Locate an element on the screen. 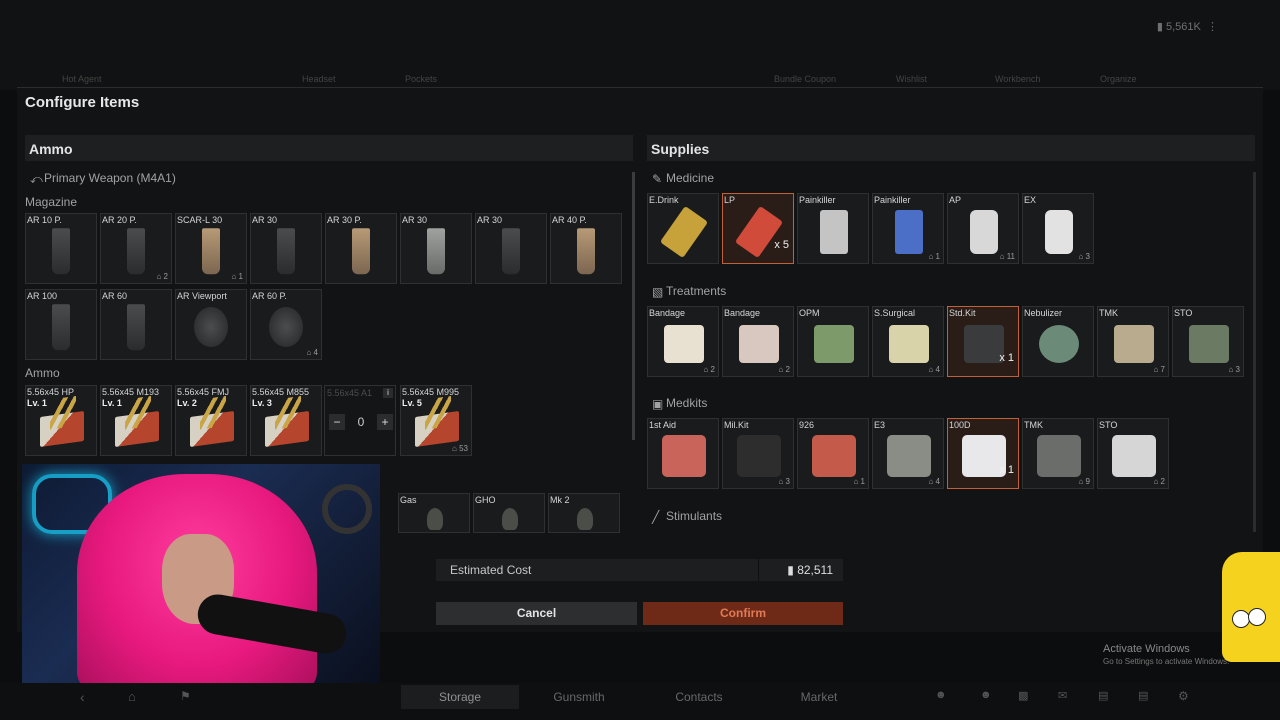 Image resolution: width=1280 pixels, height=720 pixels. treatment-slot: Nebulizer is located at coordinates (1058, 341).